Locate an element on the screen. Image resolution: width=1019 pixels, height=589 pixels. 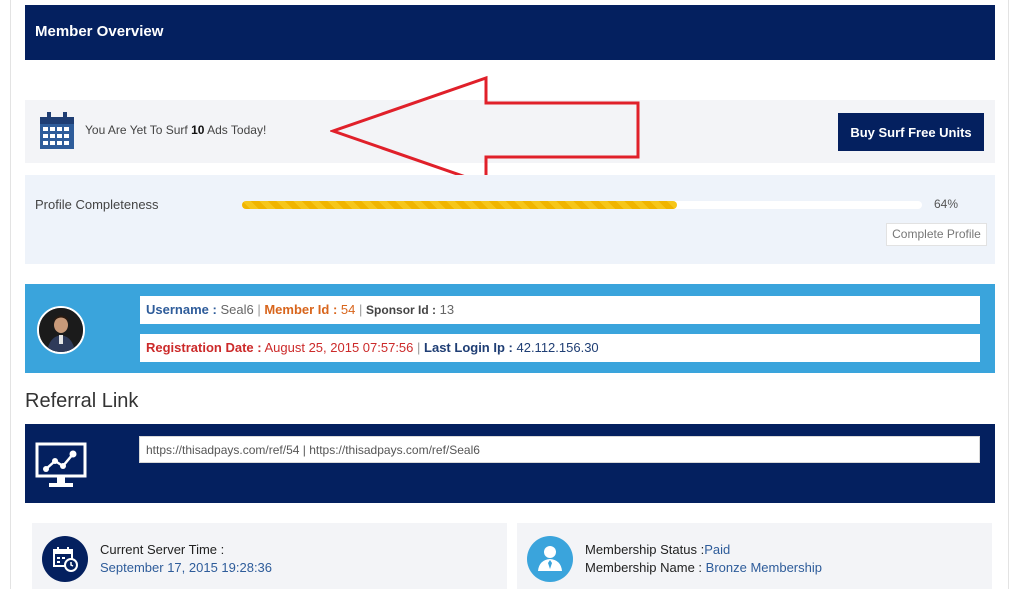
profile-progress-fill is located at coordinates (460, 205).